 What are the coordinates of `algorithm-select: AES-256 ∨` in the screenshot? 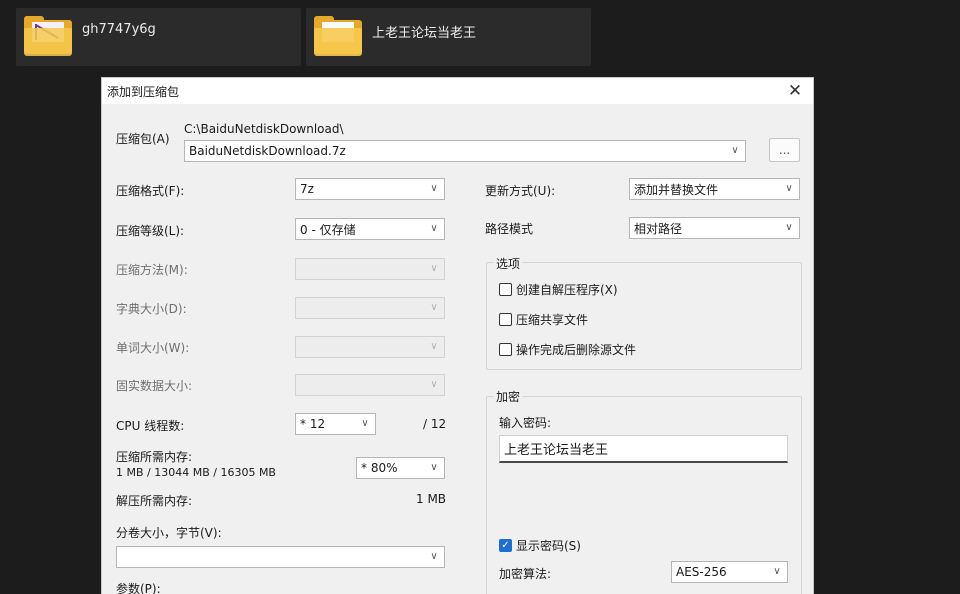 It's located at (729, 572).